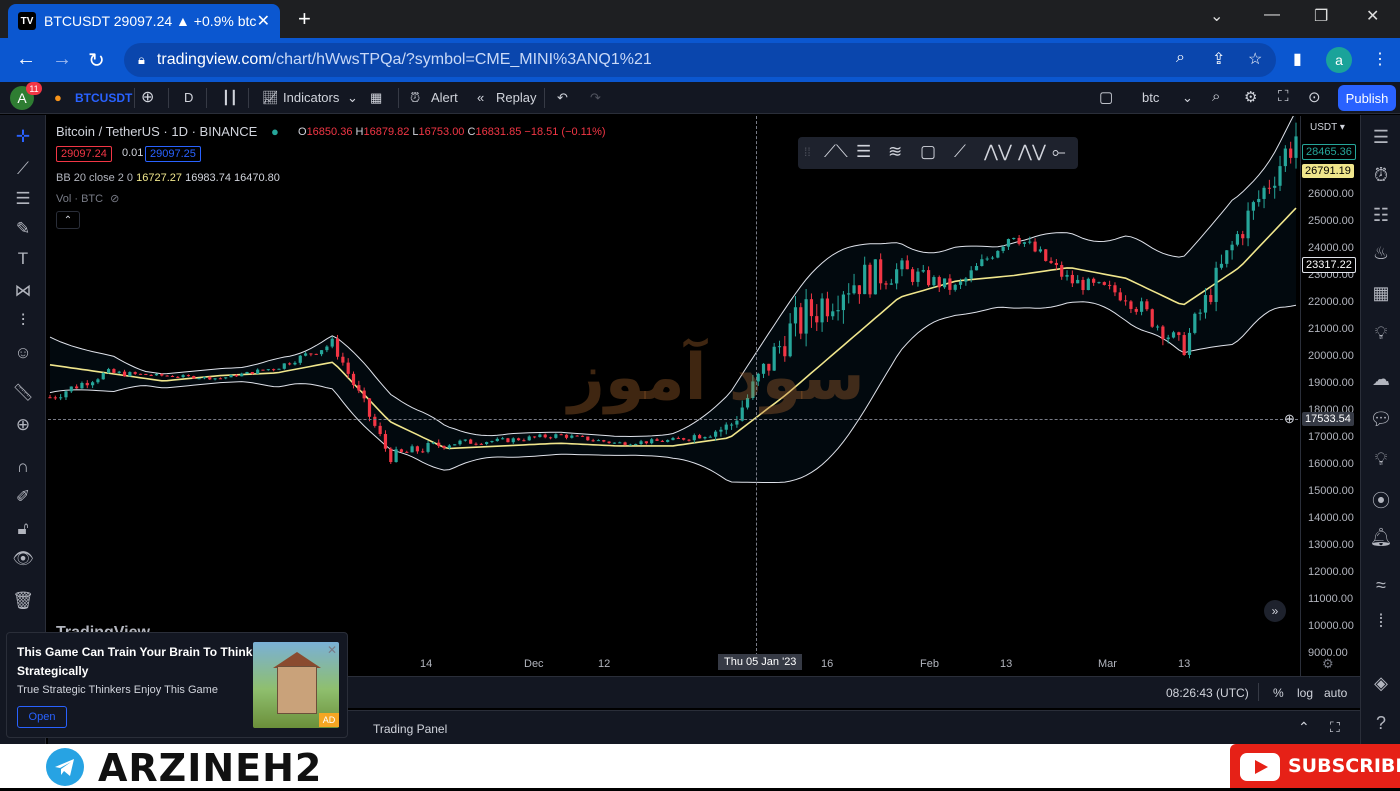 The width and height of the screenshot is (1400, 791). I want to click on channel-icon: ☰, so click(863, 152).